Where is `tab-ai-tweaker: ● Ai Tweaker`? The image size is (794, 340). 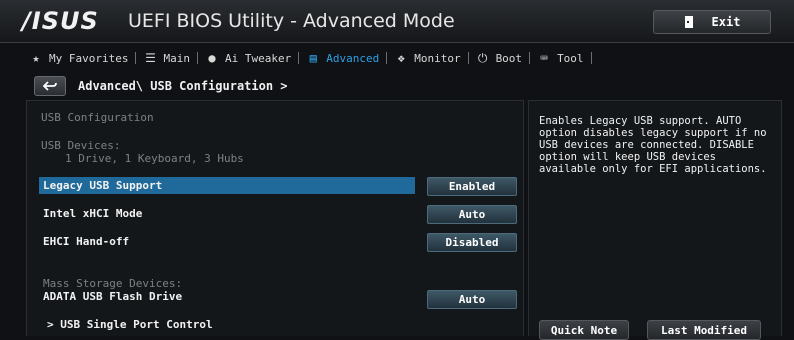 tab-ai-tweaker: ● Ai Tweaker is located at coordinates (248, 58).